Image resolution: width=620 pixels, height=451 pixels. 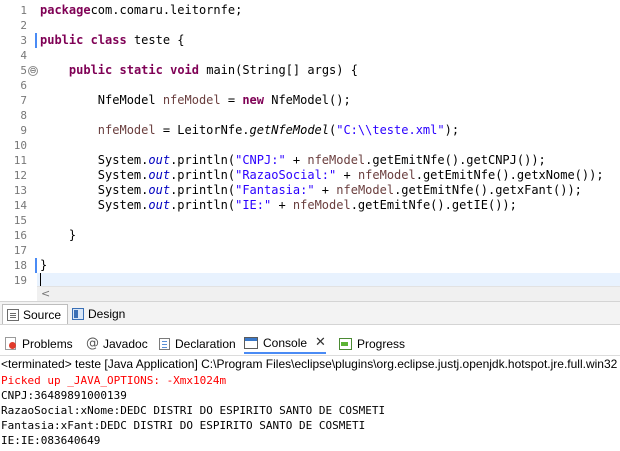 I want to click on horizontal-scrollbar: <, so click(x=328, y=293).